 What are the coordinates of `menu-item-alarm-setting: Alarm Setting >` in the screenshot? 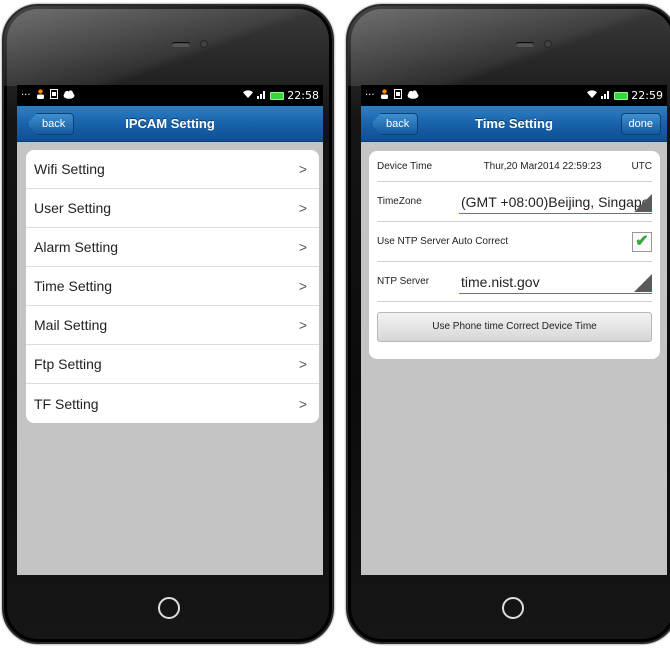 It's located at (172, 247).